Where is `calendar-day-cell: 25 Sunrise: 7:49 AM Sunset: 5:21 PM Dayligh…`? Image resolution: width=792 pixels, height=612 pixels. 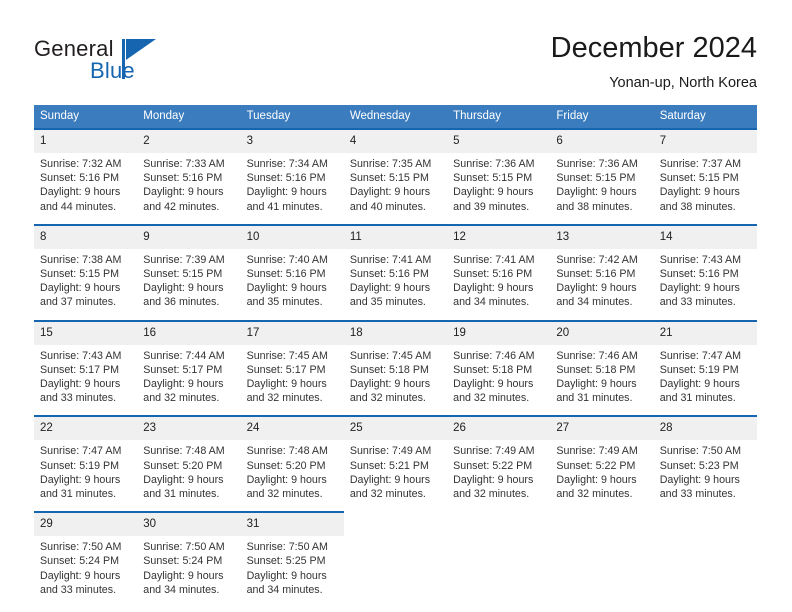 calendar-day-cell: 25 Sunrise: 7:49 AM Sunset: 5:21 PM Dayligh… is located at coordinates (395, 464).